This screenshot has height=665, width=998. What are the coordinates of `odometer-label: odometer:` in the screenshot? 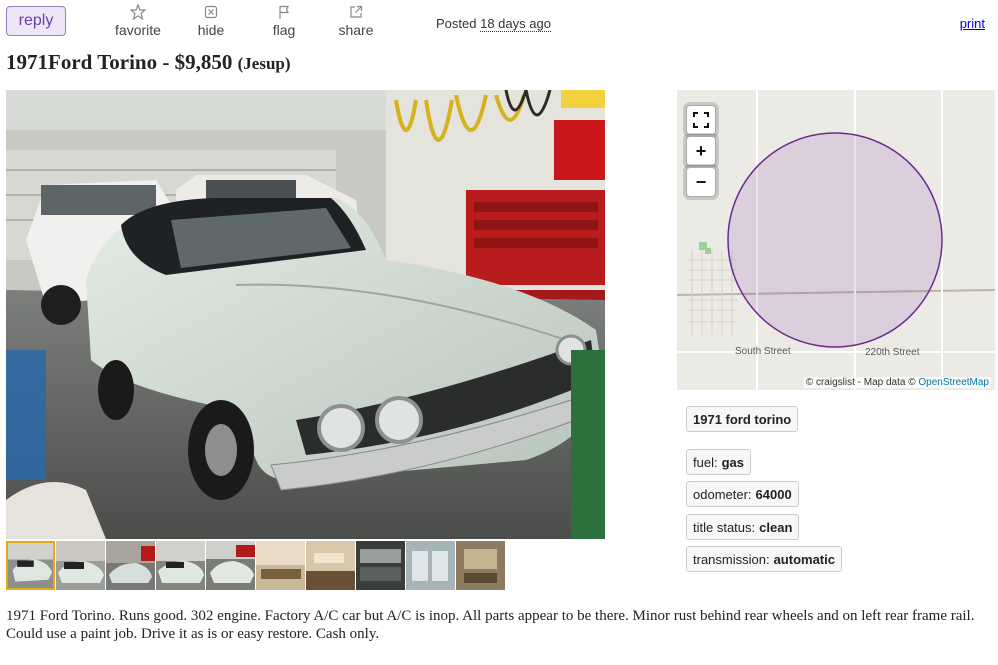 It's located at (722, 494).